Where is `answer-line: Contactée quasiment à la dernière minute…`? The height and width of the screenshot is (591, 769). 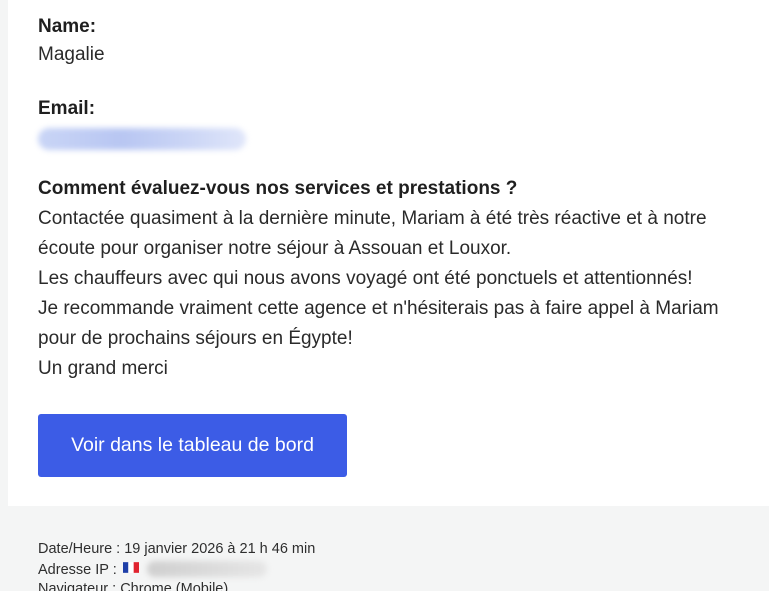
answer-line: Contactée quasiment à la dernière minute… is located at coordinates (372, 218).